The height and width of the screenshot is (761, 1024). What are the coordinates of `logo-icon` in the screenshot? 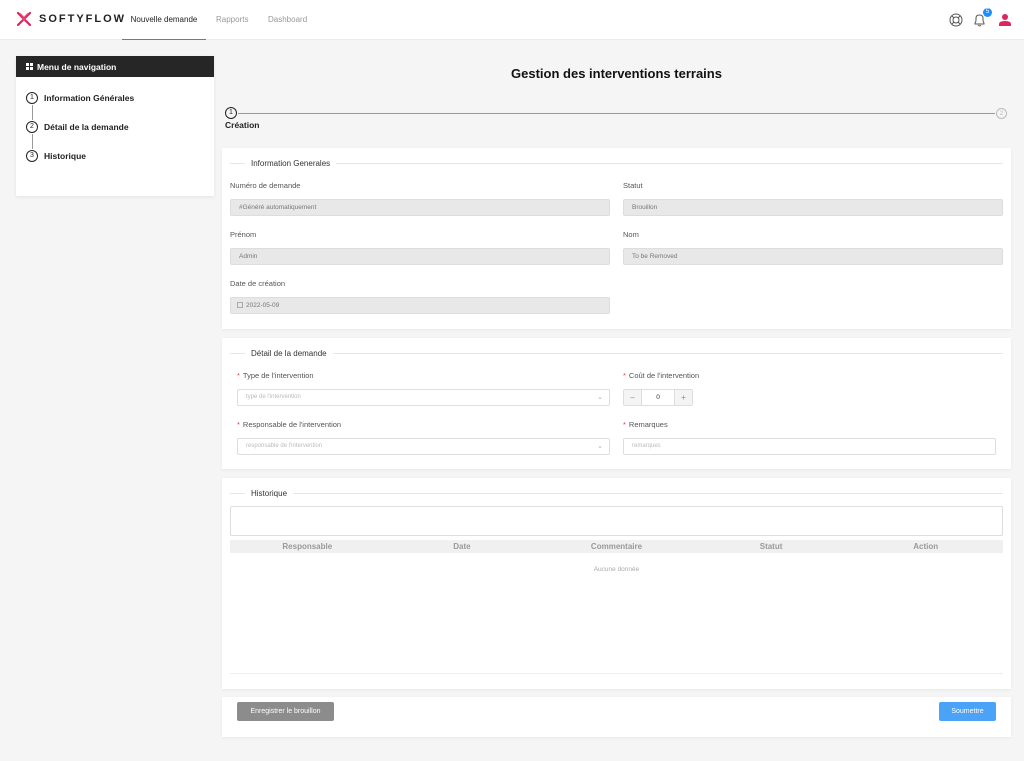 It's located at (24, 19).